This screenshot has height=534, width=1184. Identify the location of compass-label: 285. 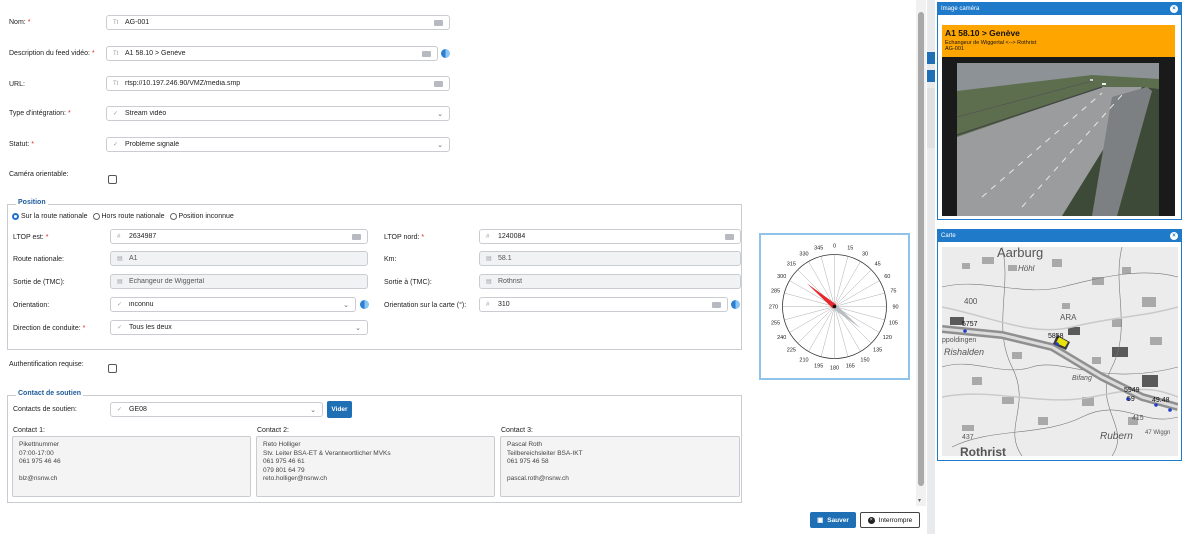
(775, 292).